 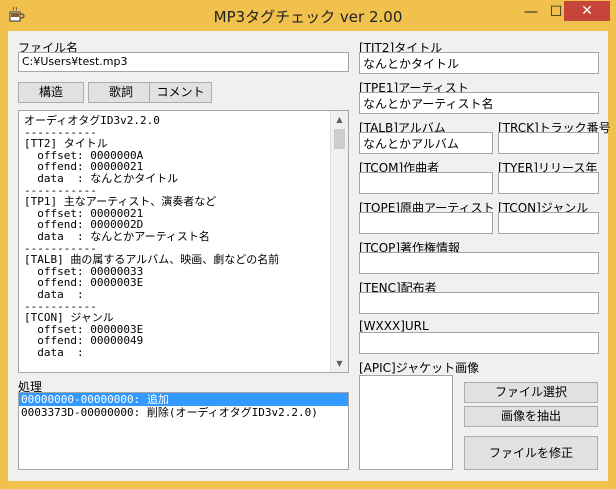 What do you see at coordinates (479, 303) in the screenshot?
I see `tenc-field` at bounding box center [479, 303].